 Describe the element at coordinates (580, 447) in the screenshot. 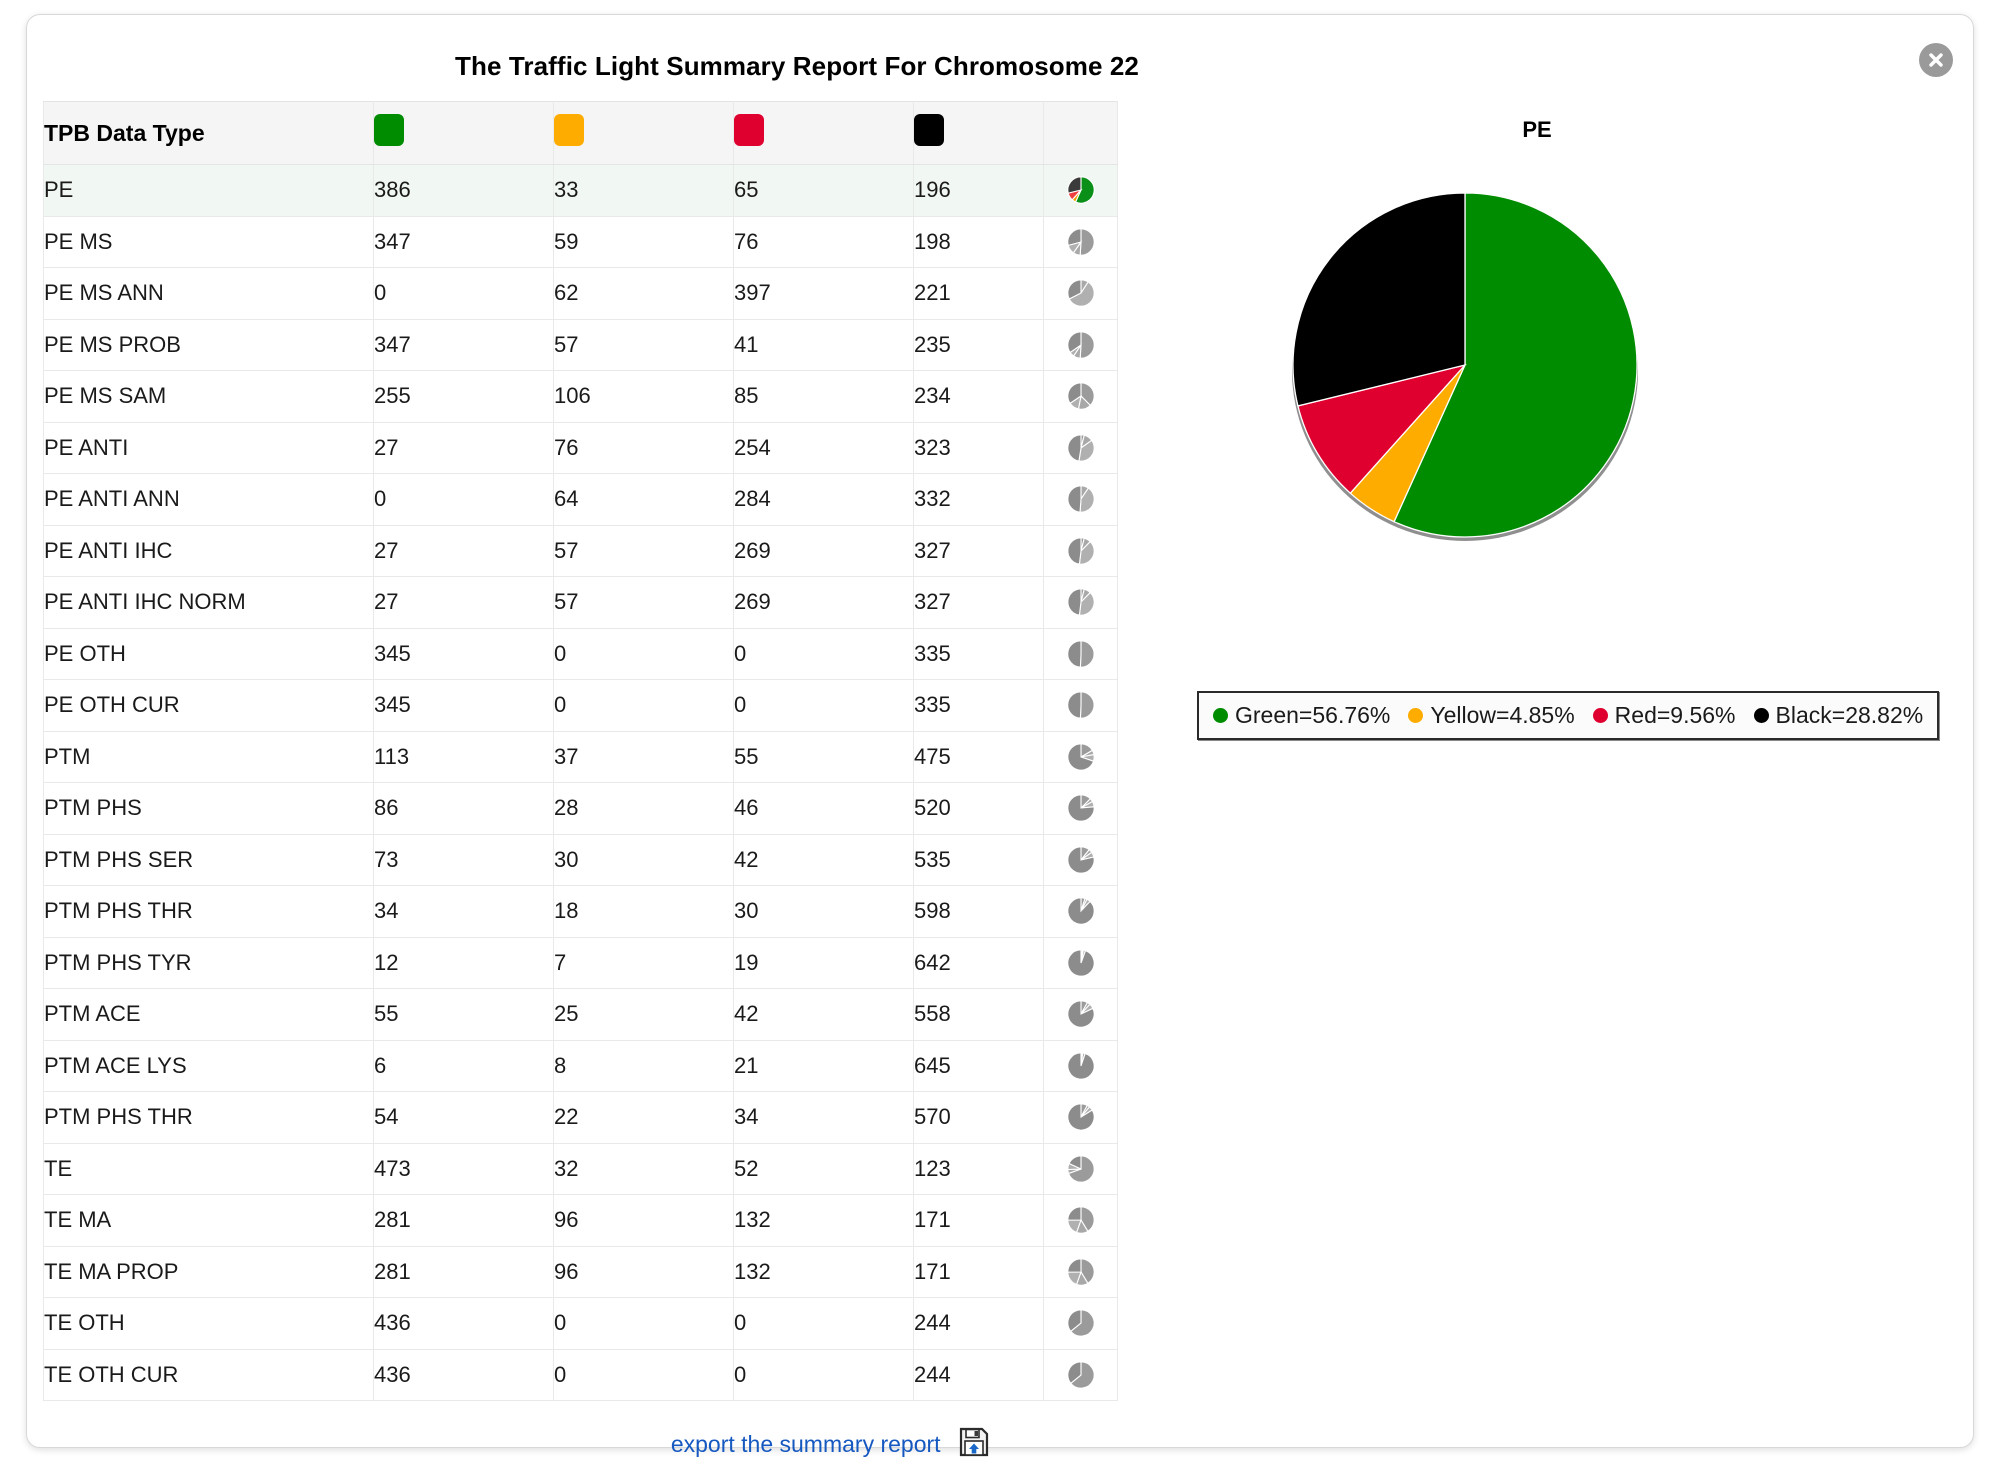

I see `table-row: PE ANTI 27 76 254 323` at that location.